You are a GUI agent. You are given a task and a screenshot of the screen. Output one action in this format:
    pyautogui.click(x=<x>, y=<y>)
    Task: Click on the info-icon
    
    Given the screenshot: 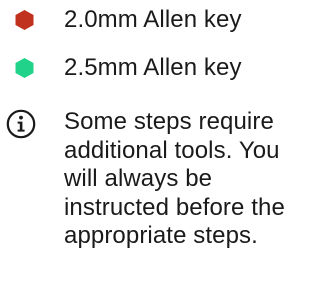 What is the action you would take?
    pyautogui.click(x=21, y=124)
    